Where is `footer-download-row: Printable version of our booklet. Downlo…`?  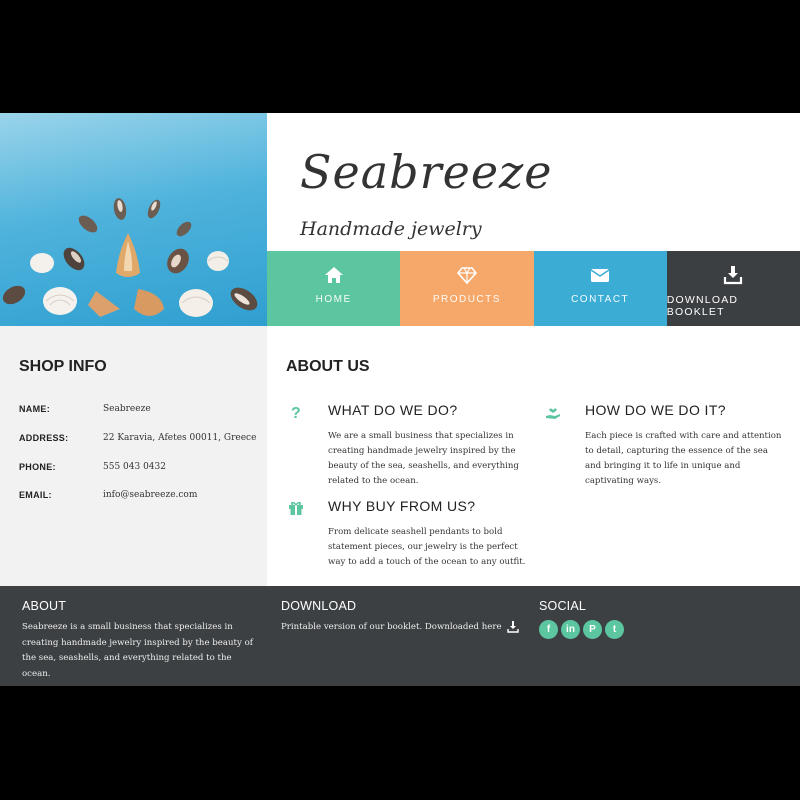 footer-download-row: Printable version of our booklet. Downlo… is located at coordinates (401, 628).